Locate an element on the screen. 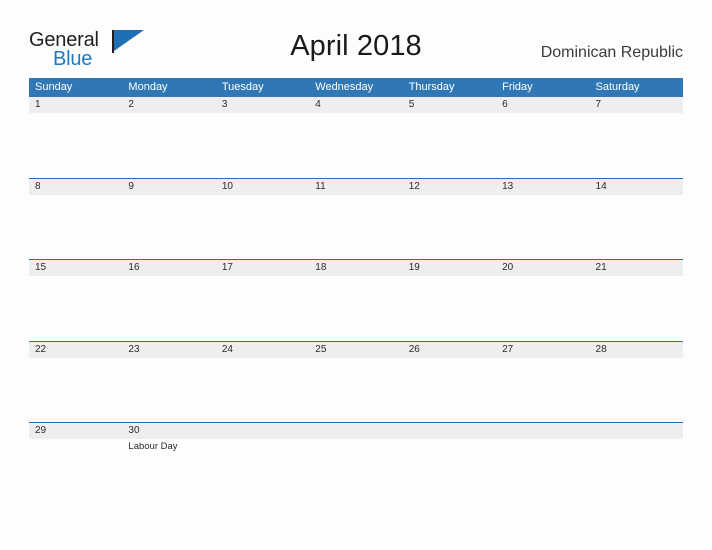  day-number: 10 is located at coordinates (227, 186).